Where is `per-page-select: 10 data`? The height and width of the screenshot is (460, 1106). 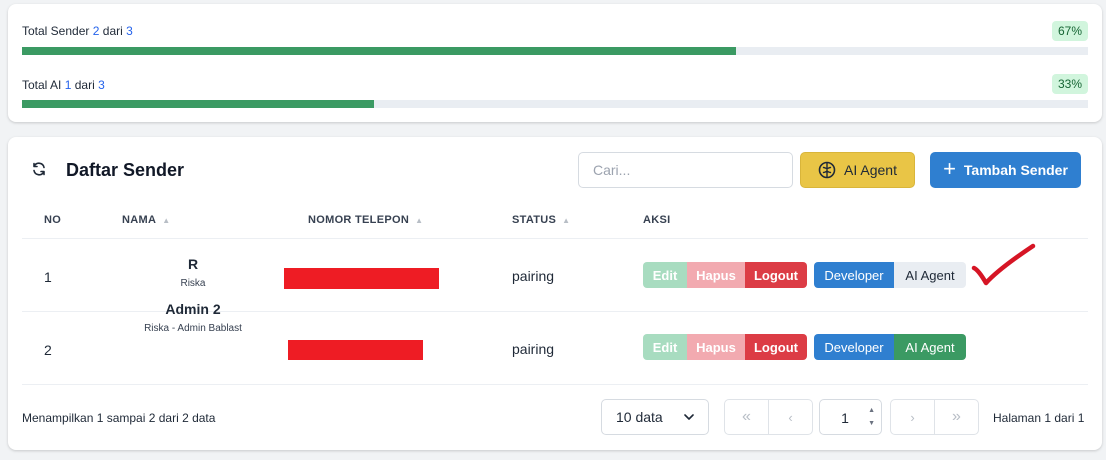 per-page-select: 10 data is located at coordinates (655, 417).